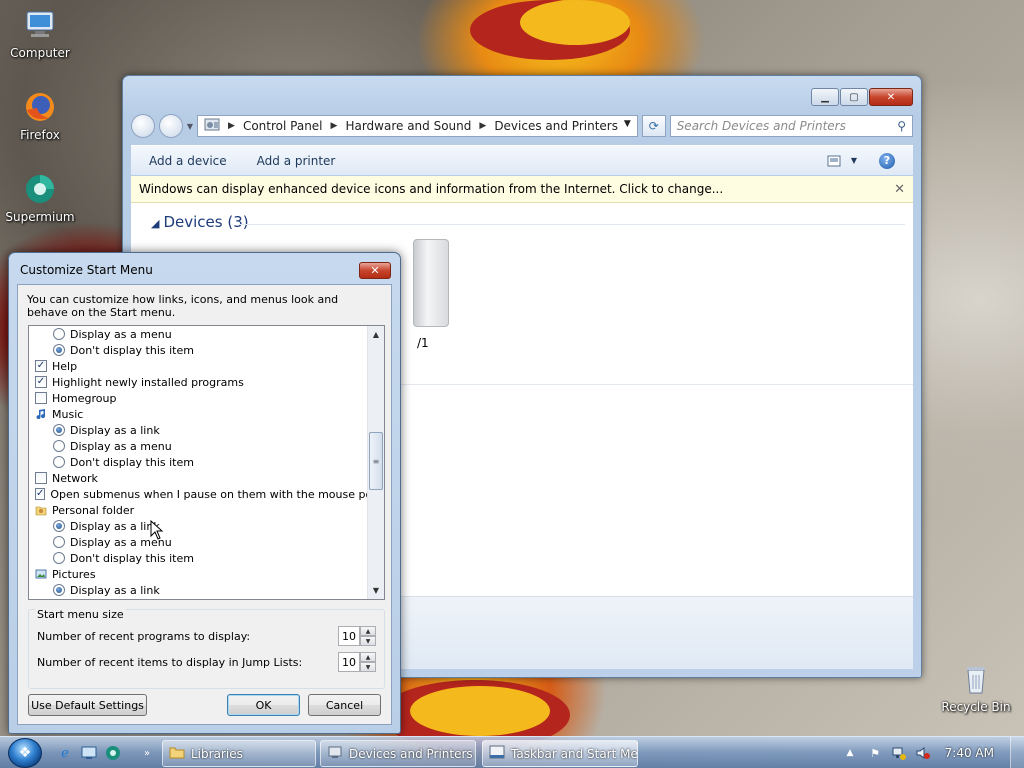  Describe the element at coordinates (113, 753) in the screenshot. I see `supermium-quicklaunch-icon` at that location.